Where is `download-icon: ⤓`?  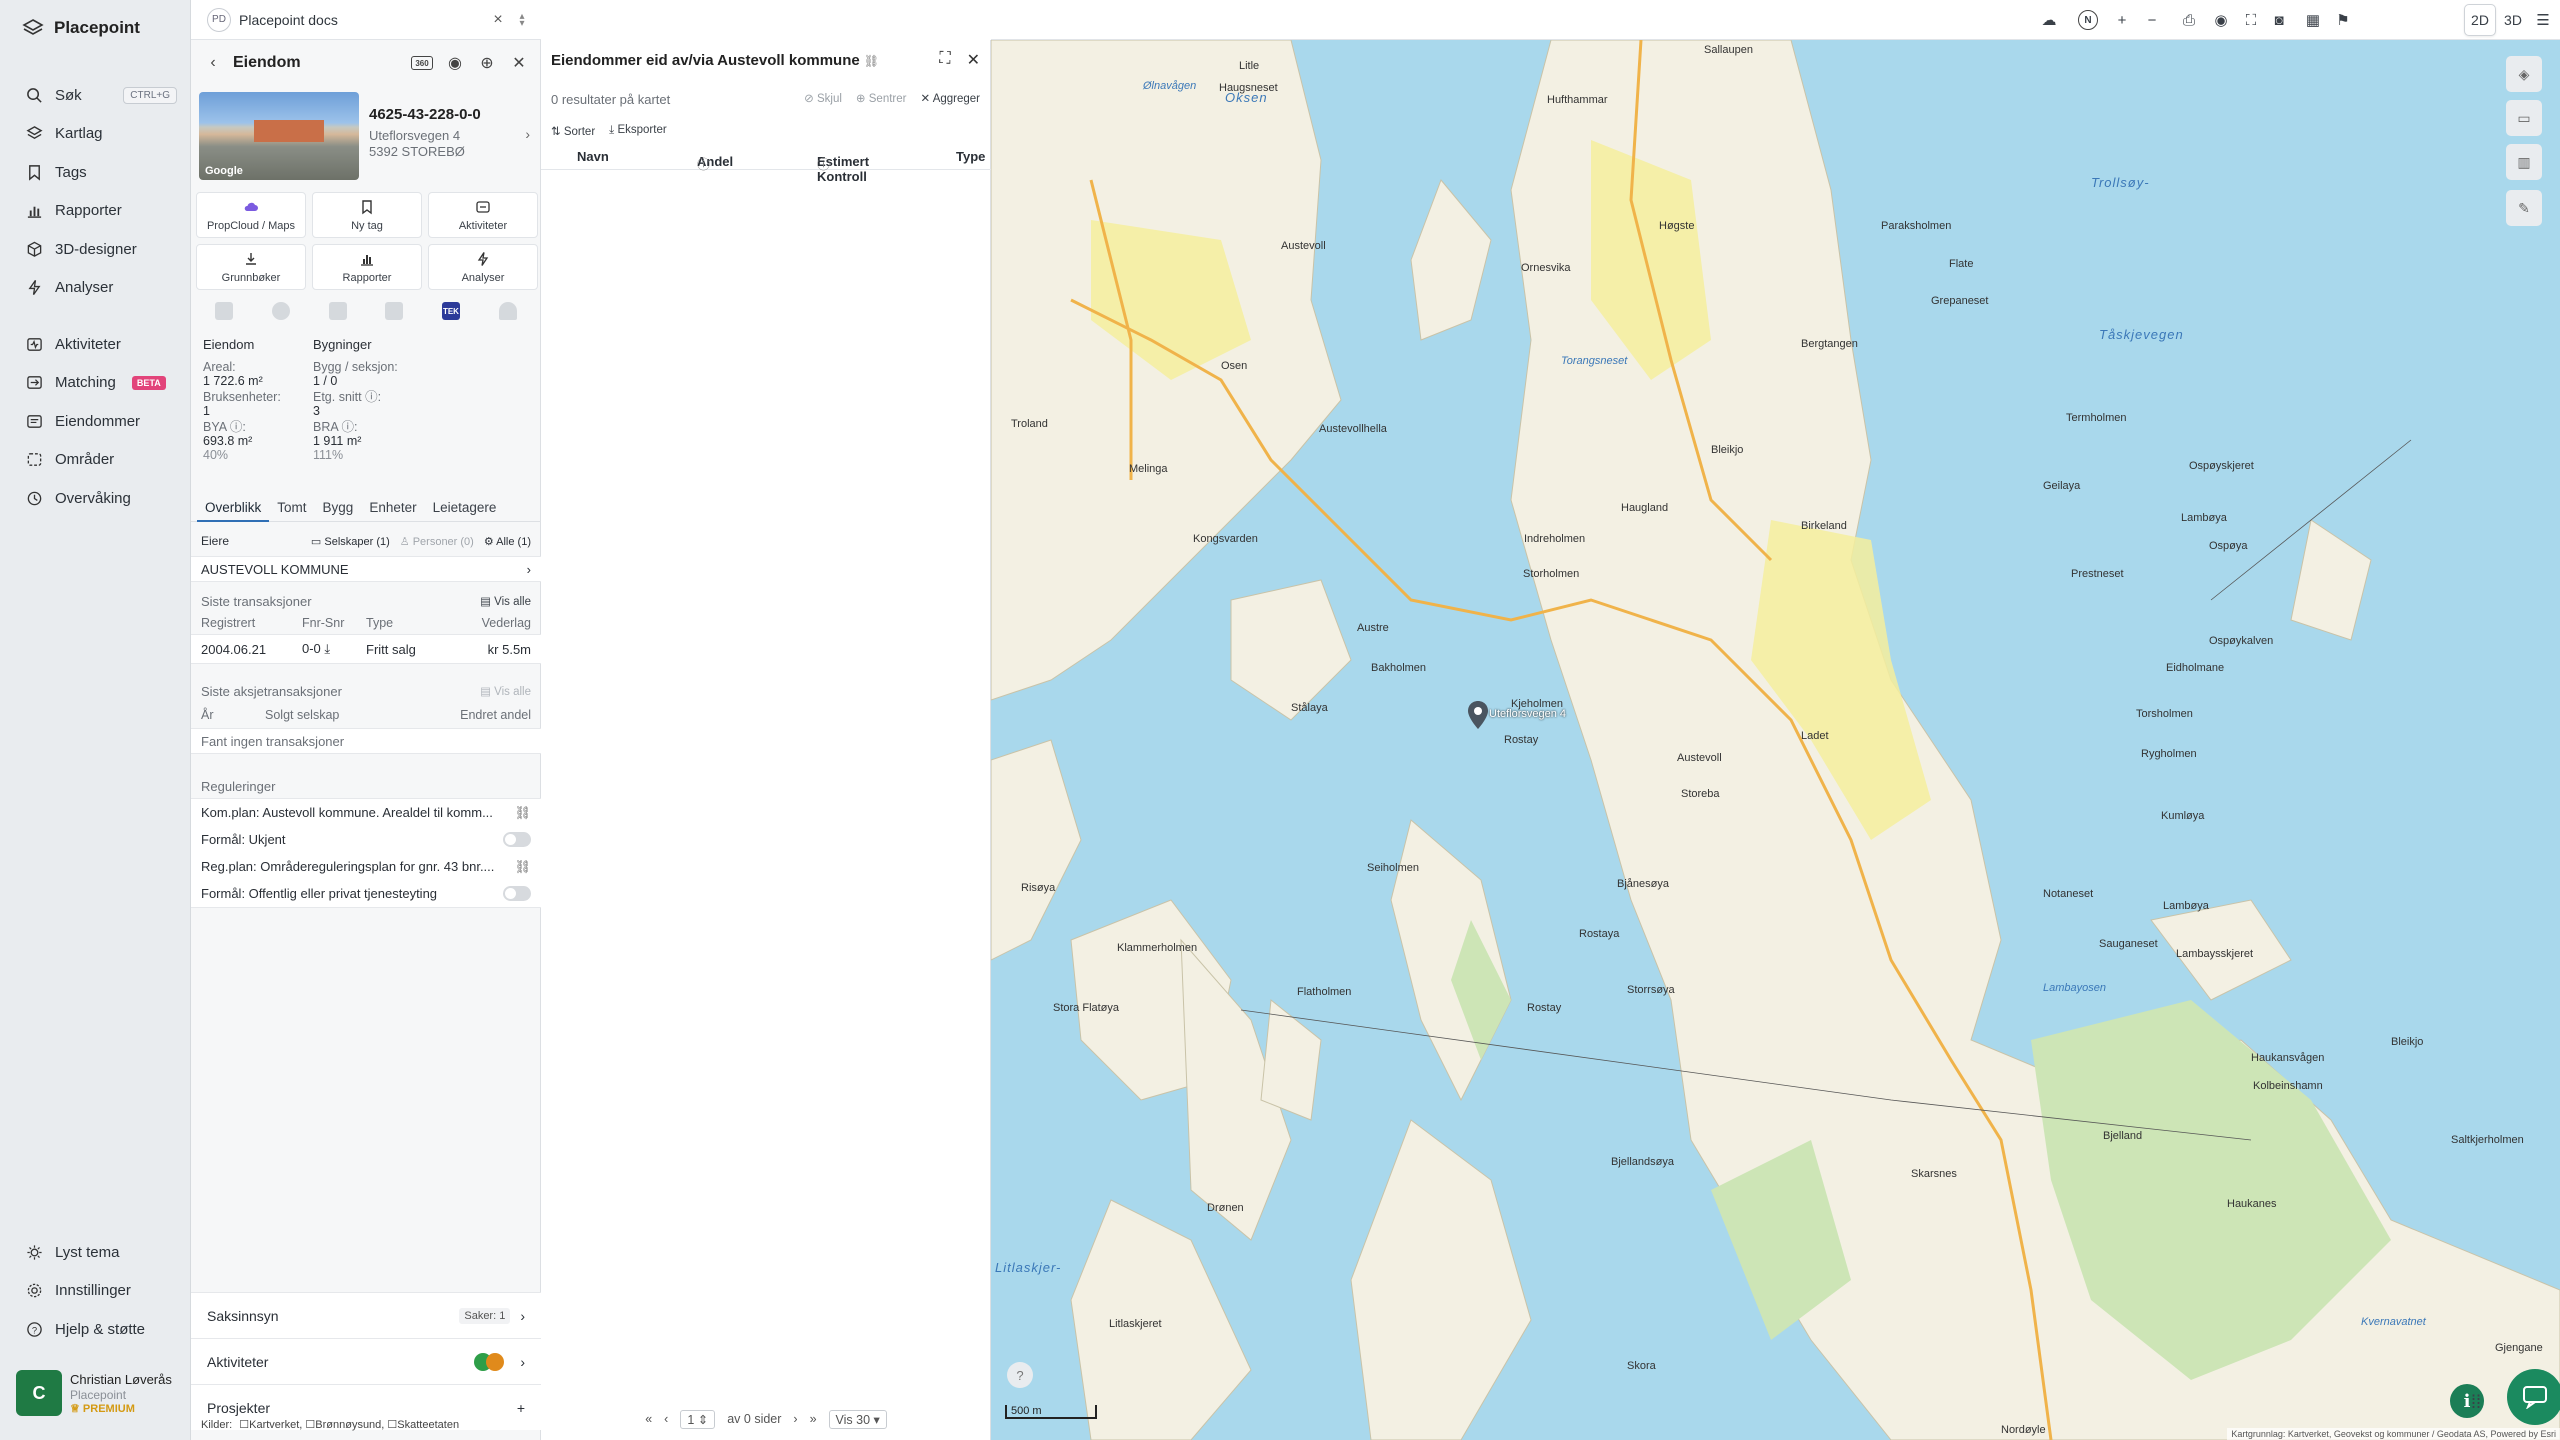
download-icon: ⤓ is located at coordinates (327, 648).